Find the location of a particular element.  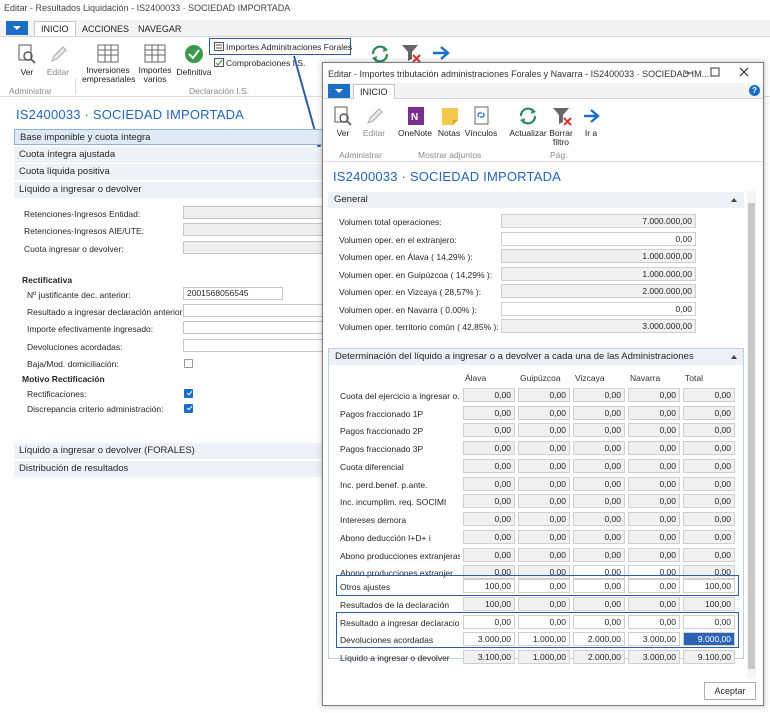

note-icon is located at coordinates (450, 116).